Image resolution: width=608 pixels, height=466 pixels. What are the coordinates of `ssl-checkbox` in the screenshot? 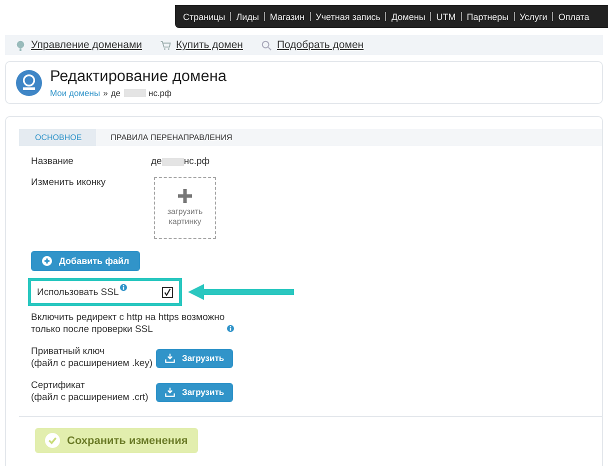 It's located at (167, 292).